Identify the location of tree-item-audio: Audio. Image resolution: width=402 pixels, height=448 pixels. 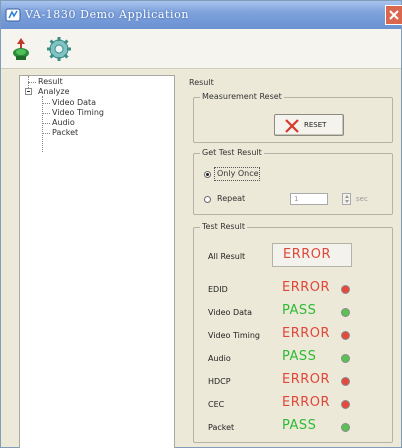
(63, 122).